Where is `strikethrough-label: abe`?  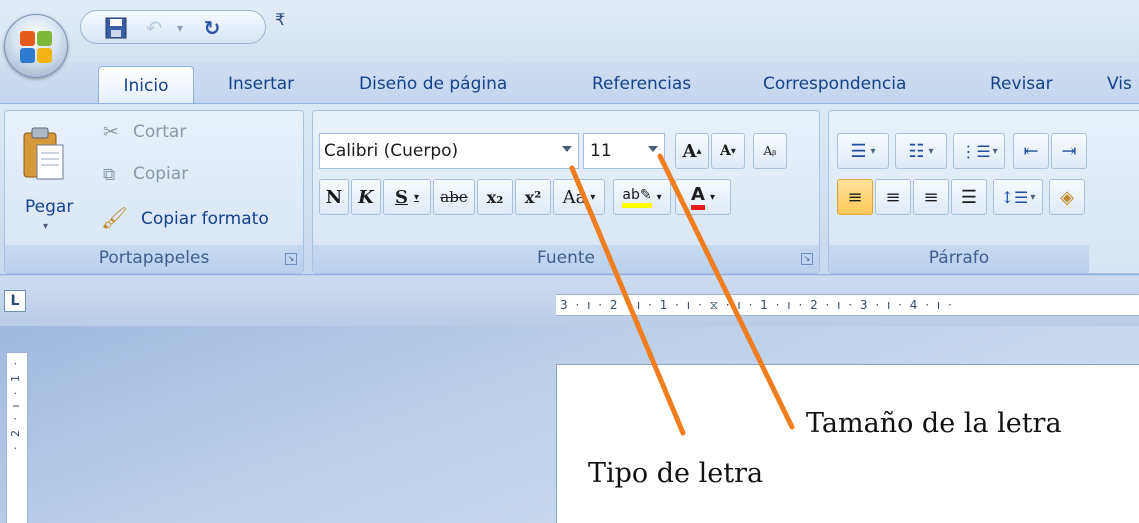
strikethrough-label: abe is located at coordinates (454, 197).